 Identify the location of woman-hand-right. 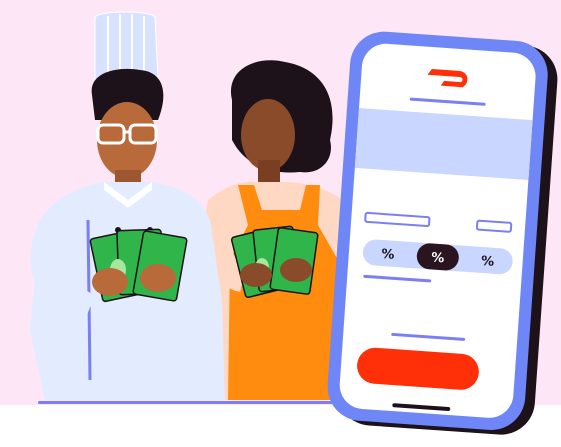
(296, 270).